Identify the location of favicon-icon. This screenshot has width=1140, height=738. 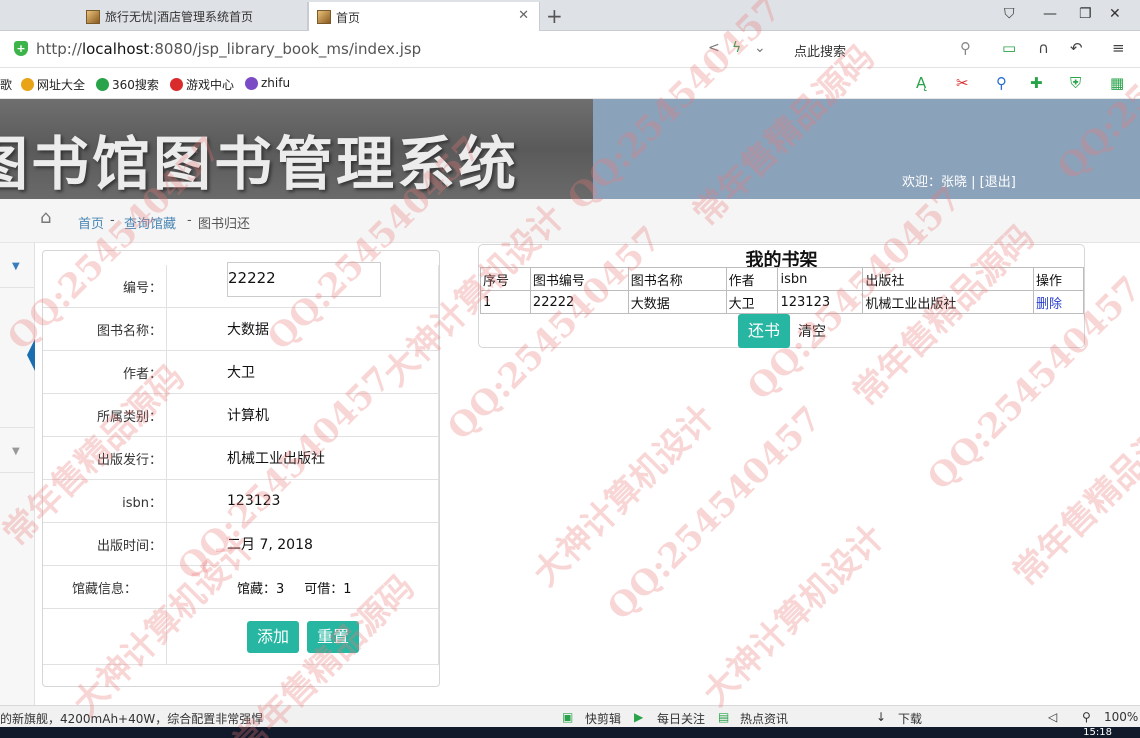
(324, 17).